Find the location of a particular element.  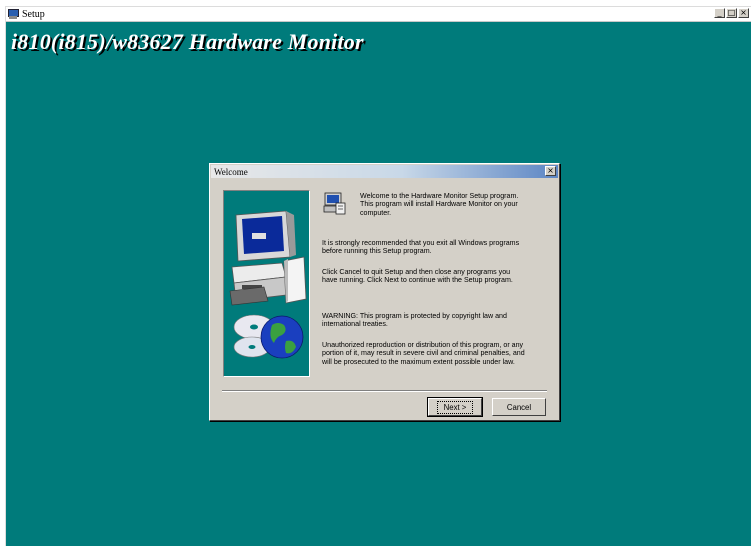

dialog-titlebar: Welcome × is located at coordinates (384, 171).